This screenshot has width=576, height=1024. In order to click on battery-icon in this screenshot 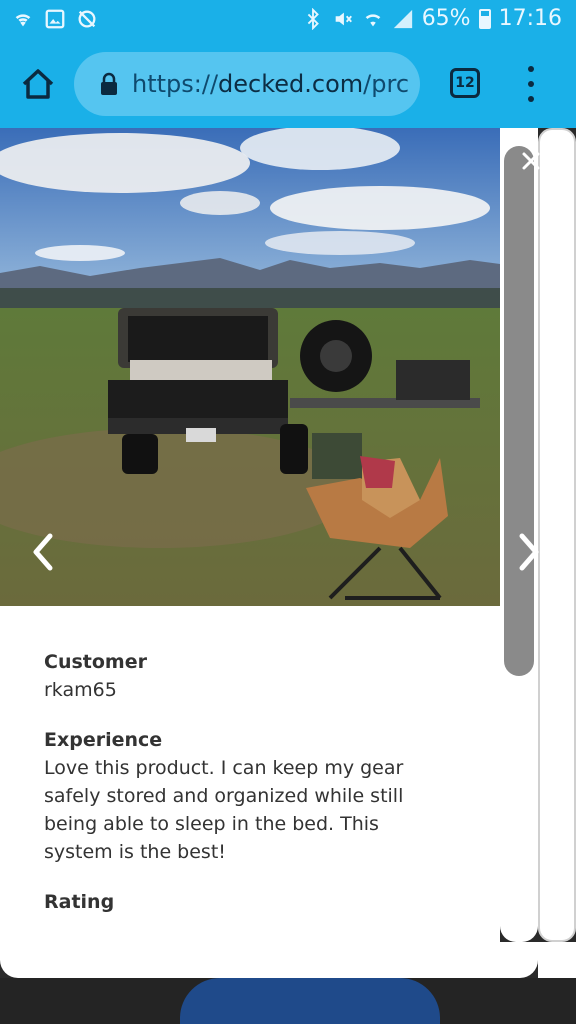, I will do `click(484, 18)`.